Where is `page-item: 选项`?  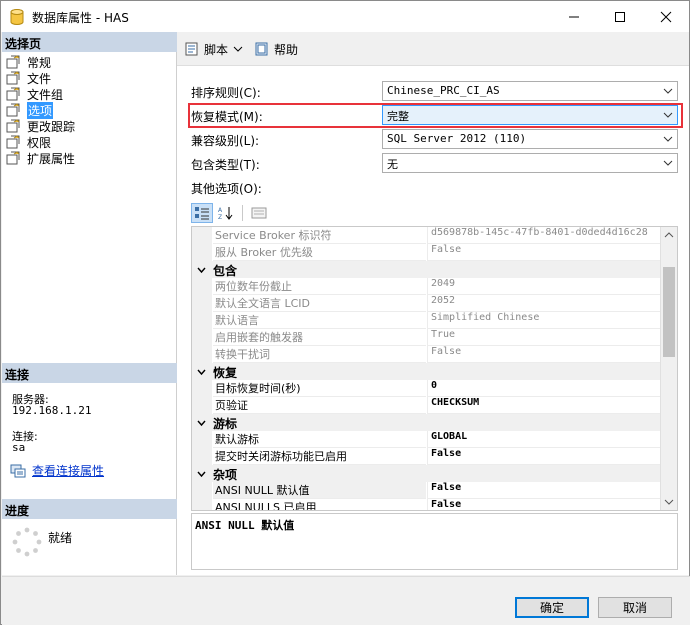 page-item: 选项 is located at coordinates (30, 110).